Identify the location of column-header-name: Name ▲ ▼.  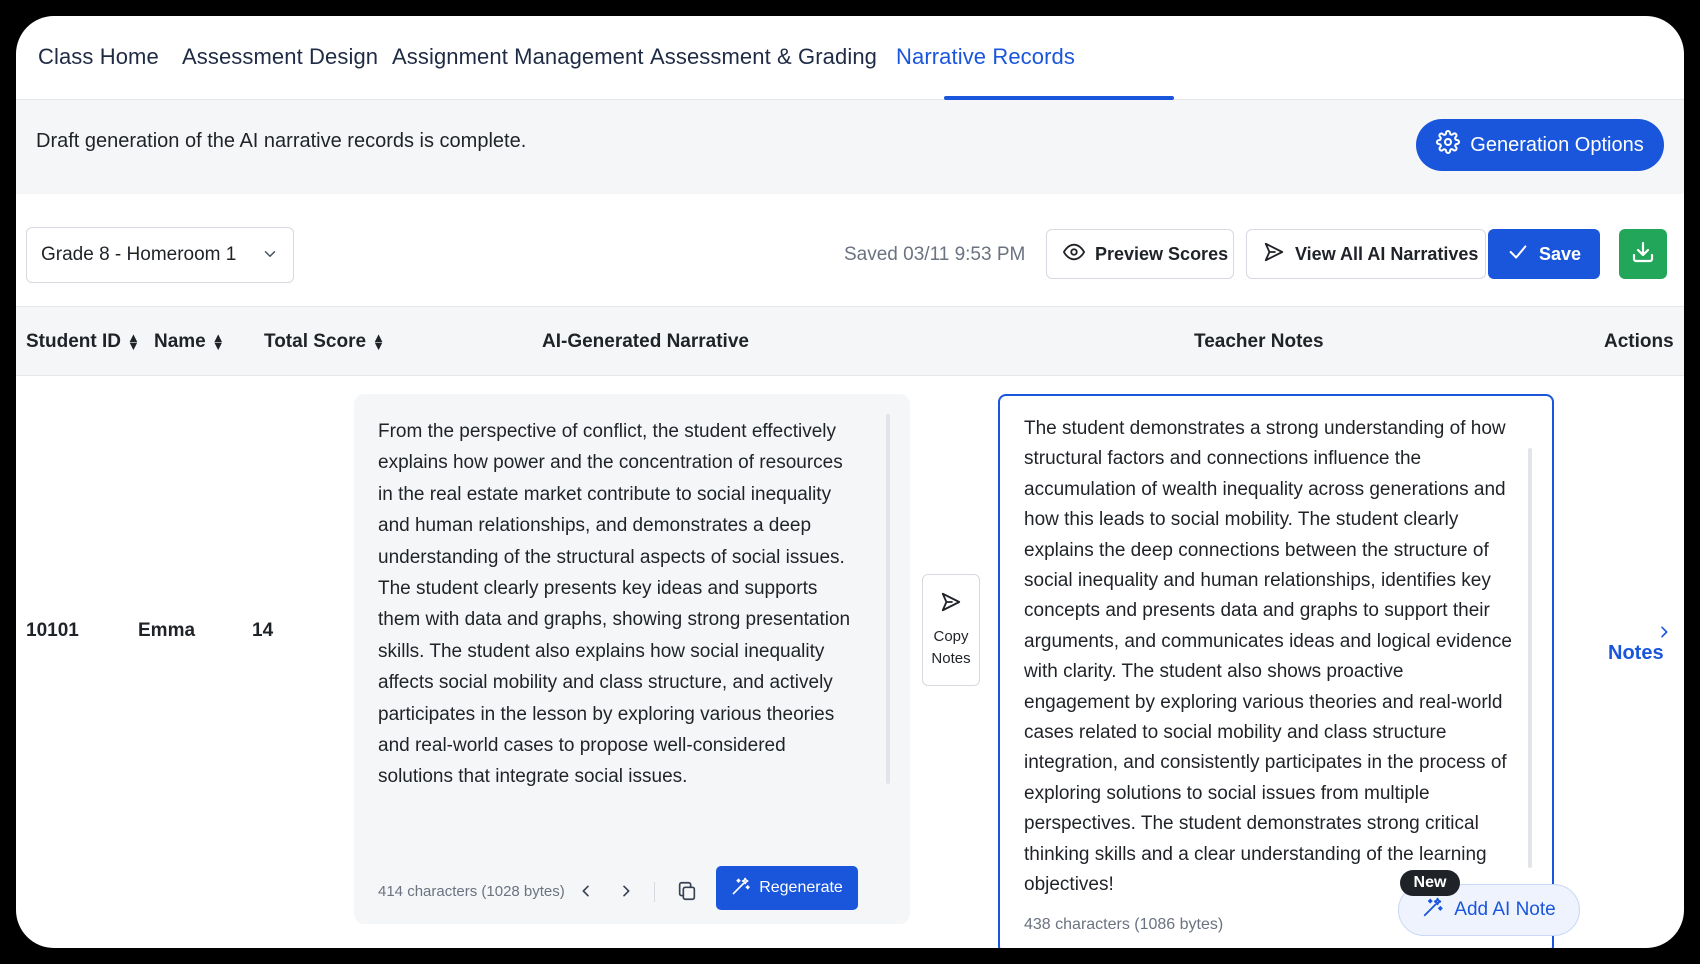
(189, 342).